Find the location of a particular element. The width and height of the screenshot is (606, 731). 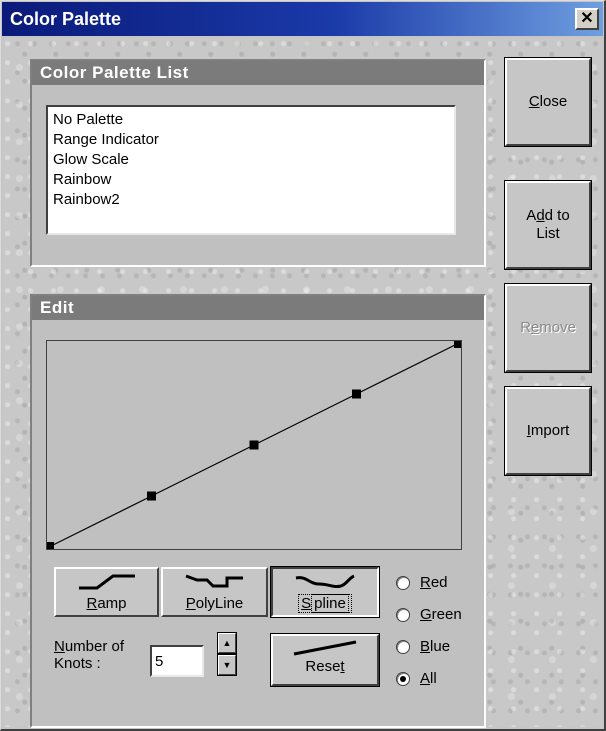

ramp-button: Ramp is located at coordinates (106, 592).